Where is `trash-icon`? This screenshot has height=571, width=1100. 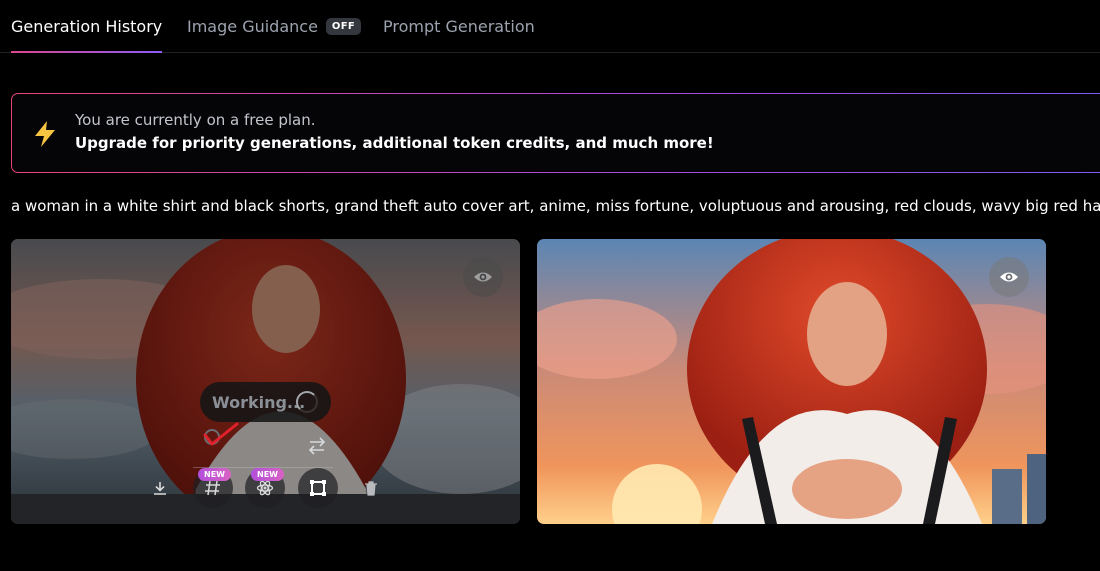
trash-icon is located at coordinates (371, 488).